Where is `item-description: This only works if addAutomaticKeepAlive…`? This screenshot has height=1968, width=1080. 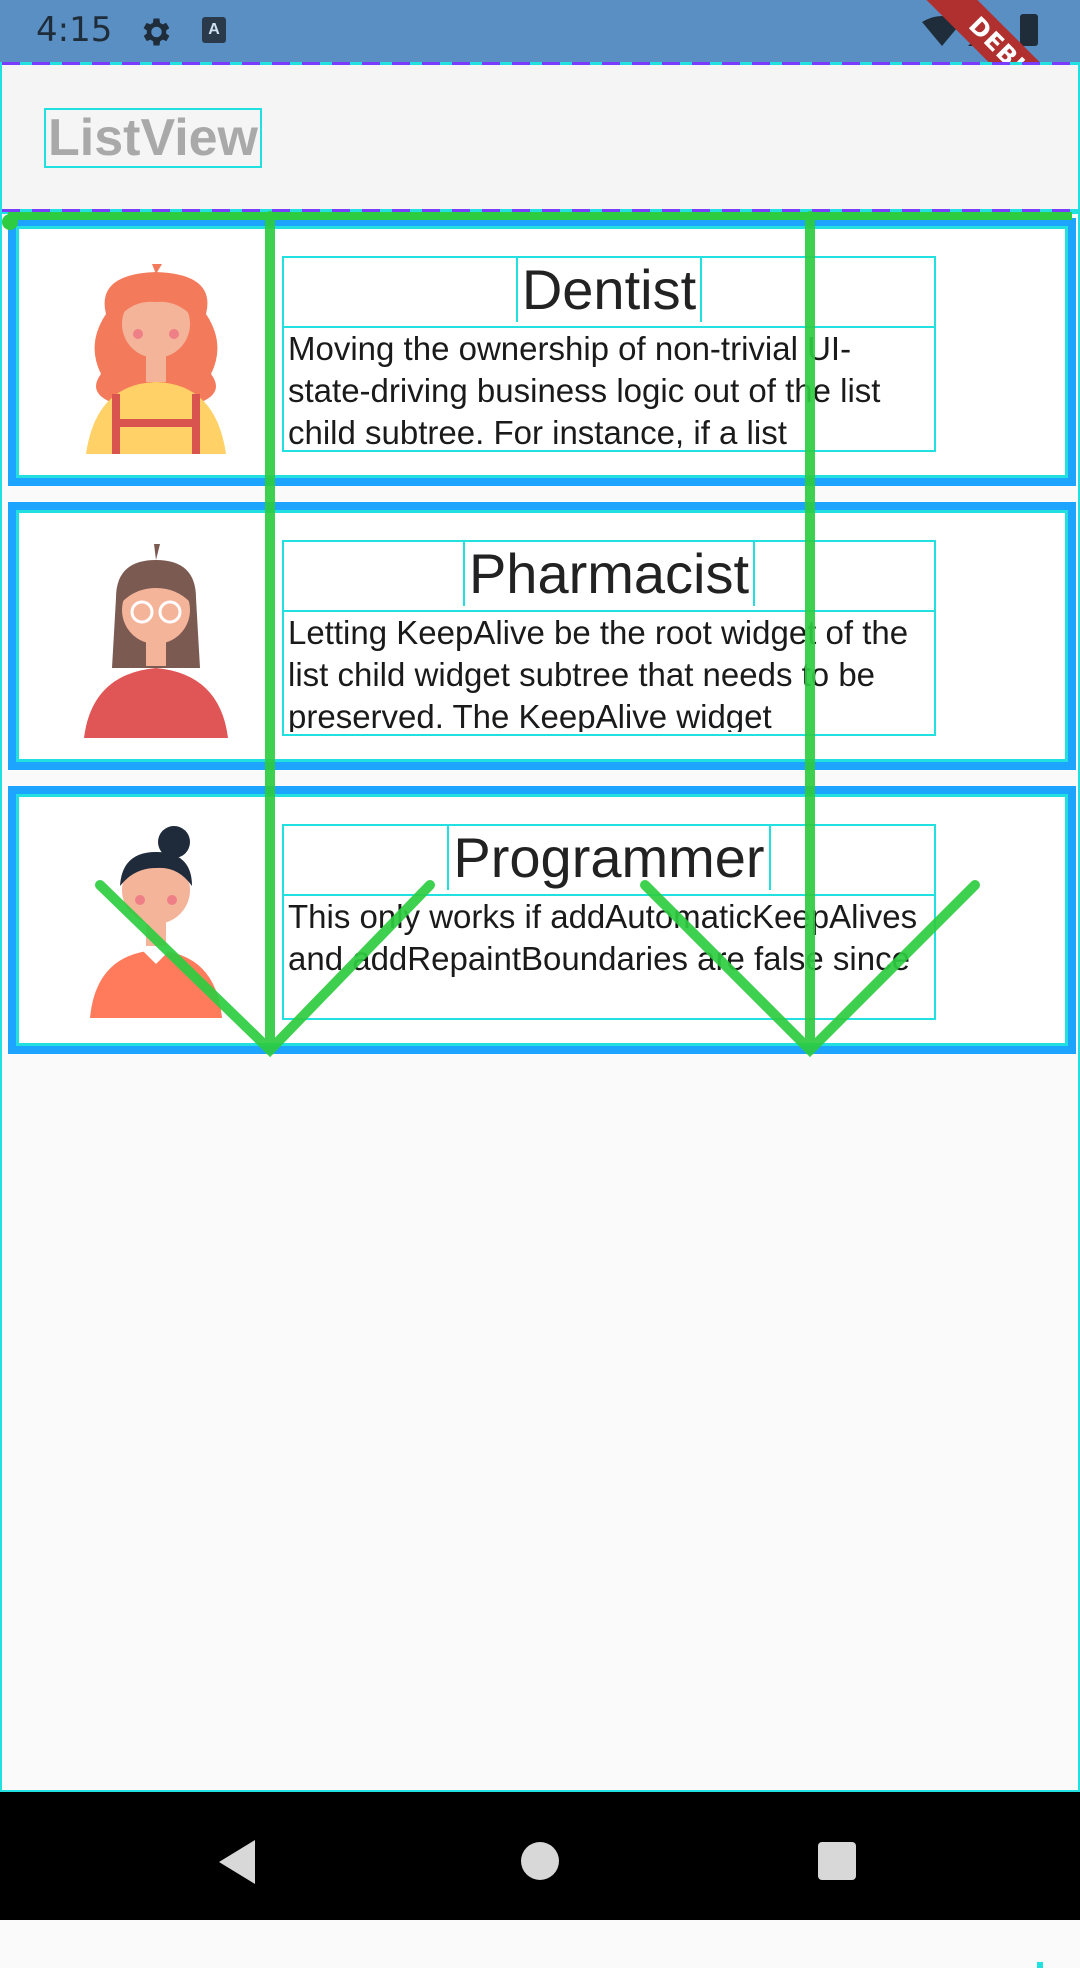
item-description: This only works if addAutomaticKeepAlive… is located at coordinates (603, 937).